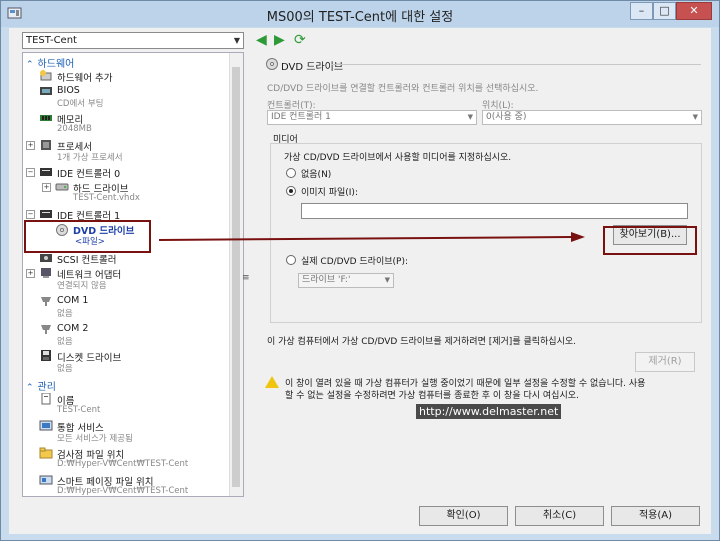  What do you see at coordinates (62, 187) in the screenshot?
I see `hard-drive-icon` at bounding box center [62, 187].